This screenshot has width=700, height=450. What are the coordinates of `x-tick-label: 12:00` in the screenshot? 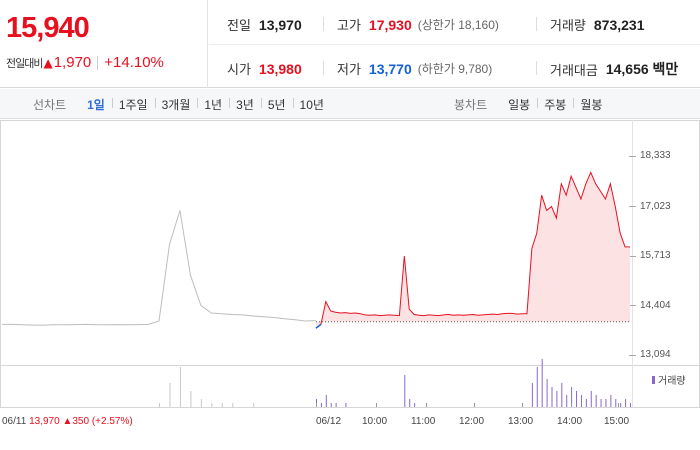 It's located at (472, 421).